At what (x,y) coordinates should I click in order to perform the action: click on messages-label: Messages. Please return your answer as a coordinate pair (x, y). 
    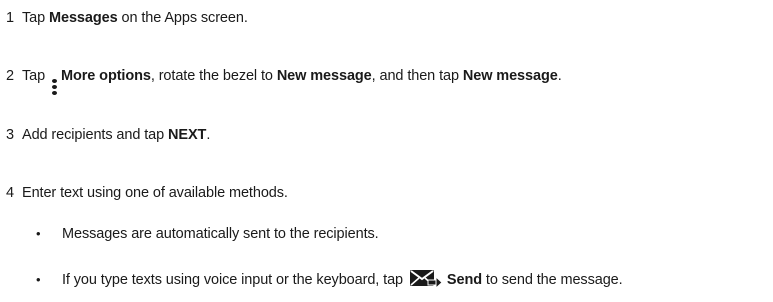
    Looking at the image, I should click on (83, 18).